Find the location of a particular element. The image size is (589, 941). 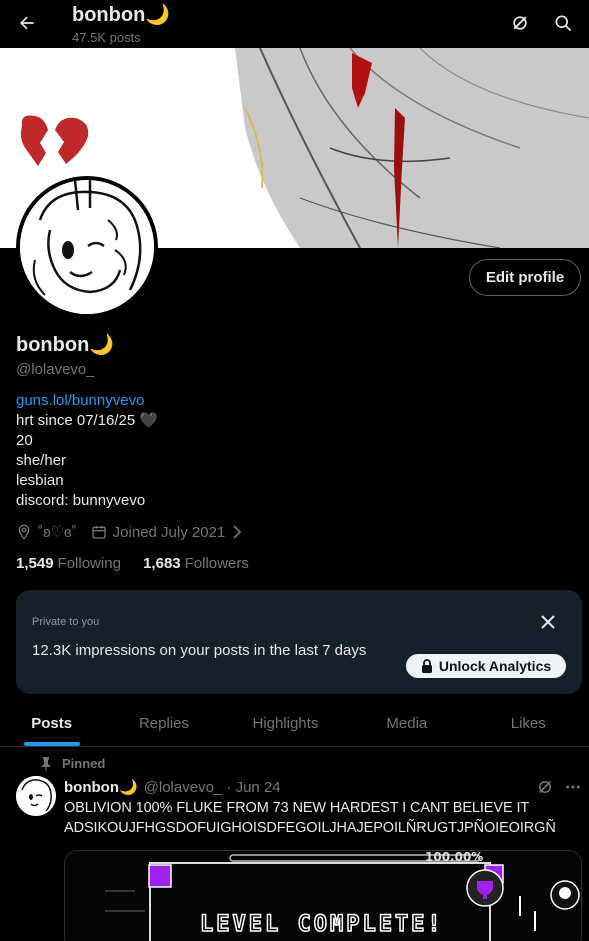

profile-tabs: Posts Replies Highlights Media Likes is located at coordinates (294, 723).